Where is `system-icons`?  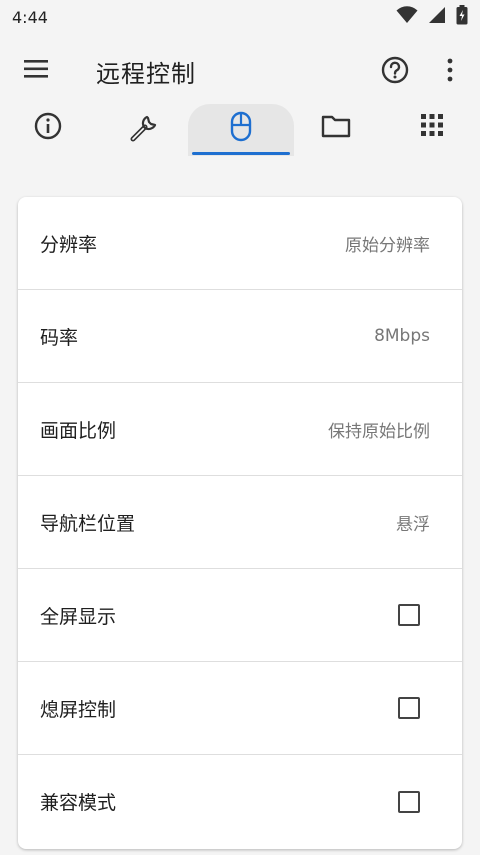 system-icons is located at coordinates (432, 17).